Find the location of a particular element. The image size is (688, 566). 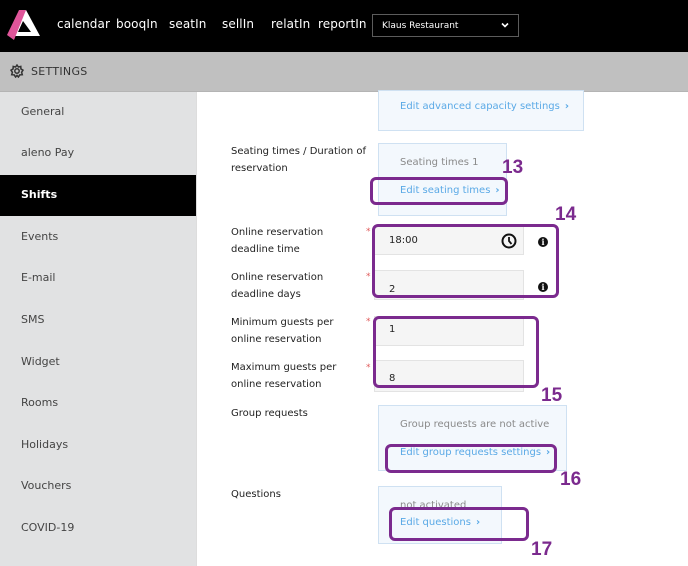

sidebar-item-widget: Widget is located at coordinates (98, 362).